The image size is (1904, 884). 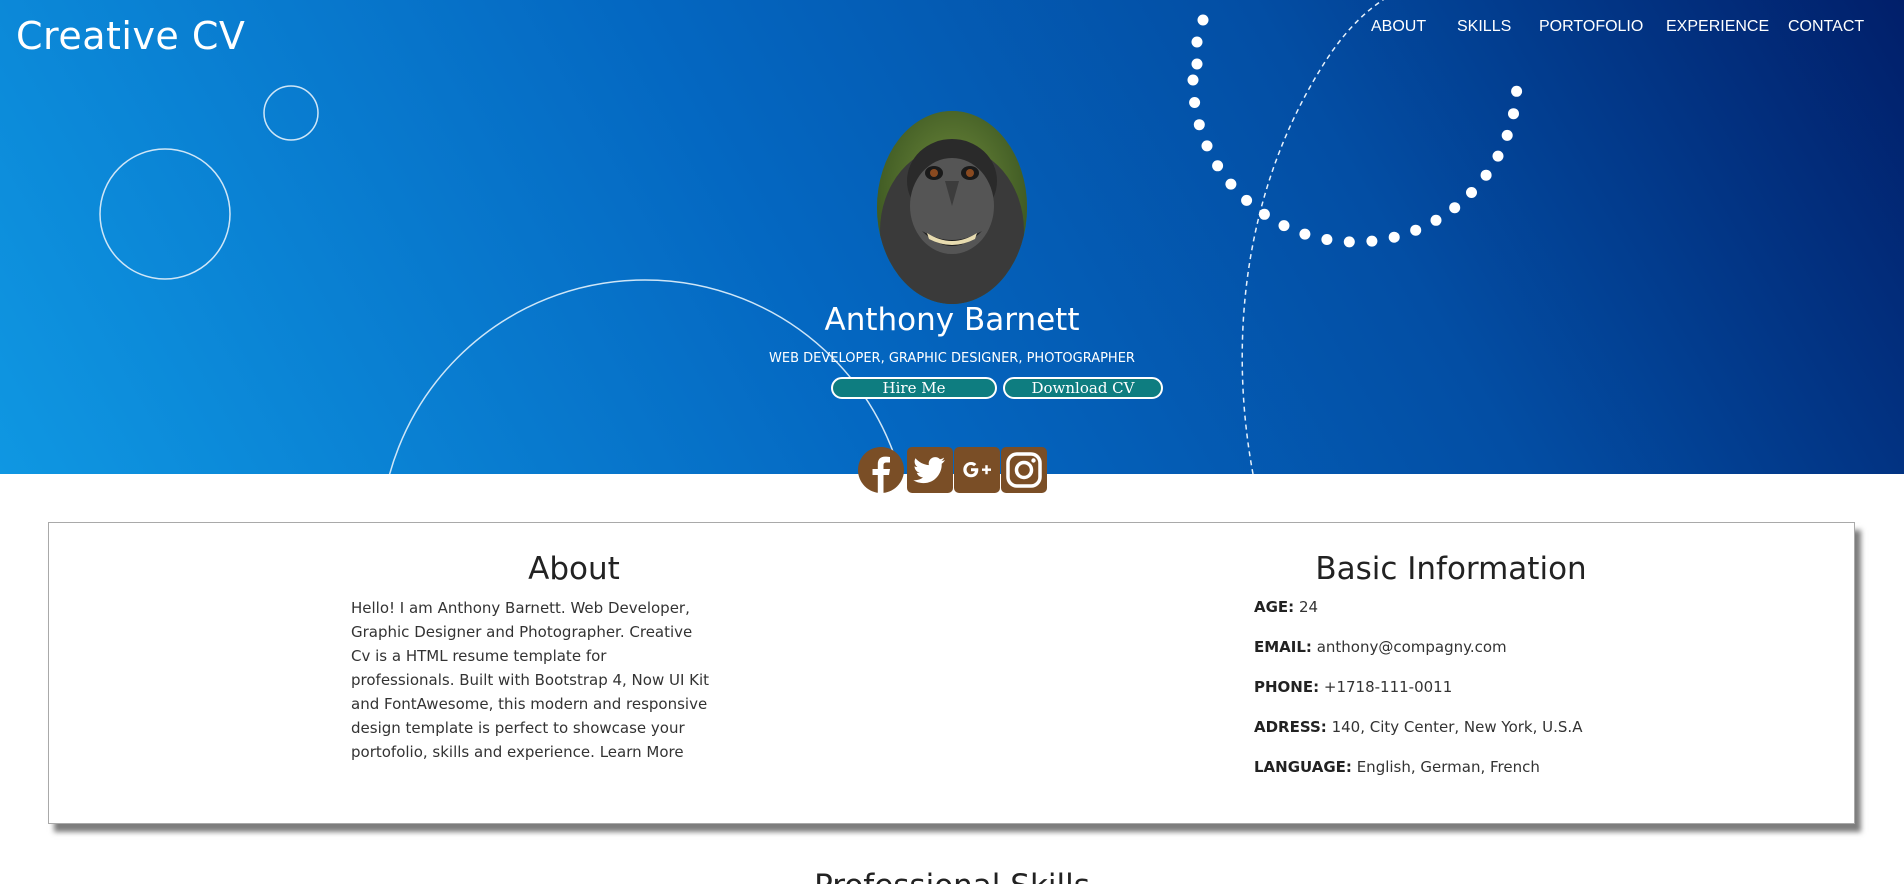 I want to click on instagram-icon, so click(x=1024, y=470).